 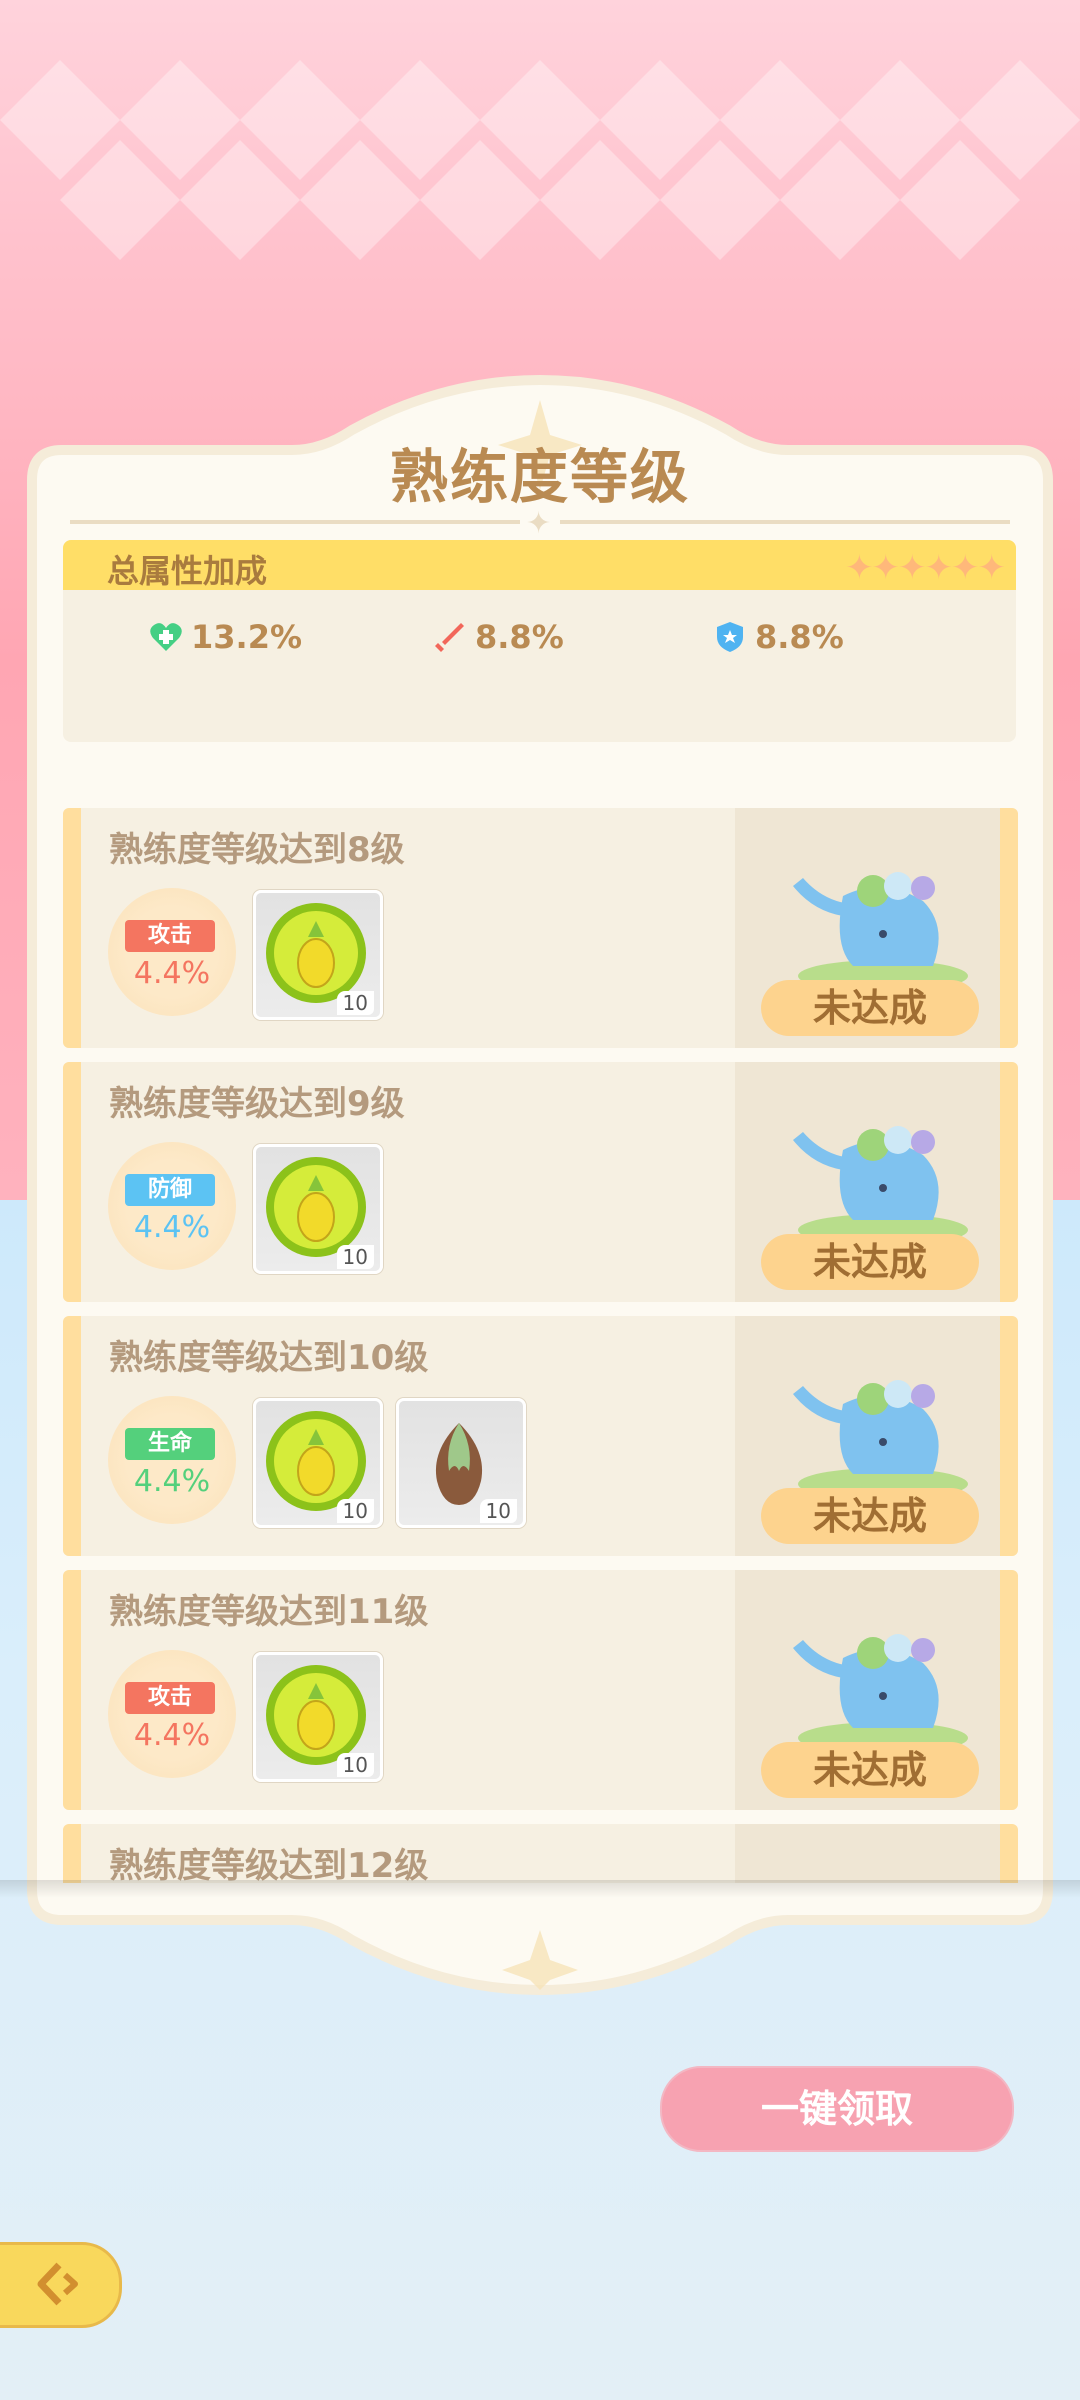 What do you see at coordinates (170, 1444) in the screenshot?
I see `bonus-tag: 生命` at bounding box center [170, 1444].